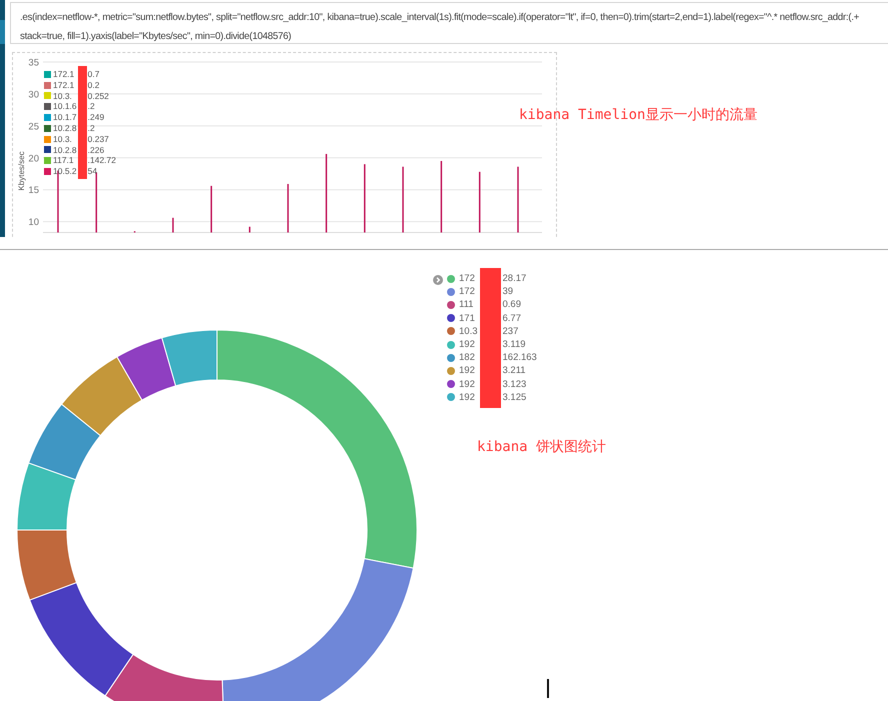 This screenshot has height=701, width=888. Describe the element at coordinates (468, 305) in the screenshot. I see `legend-label: 111` at that location.